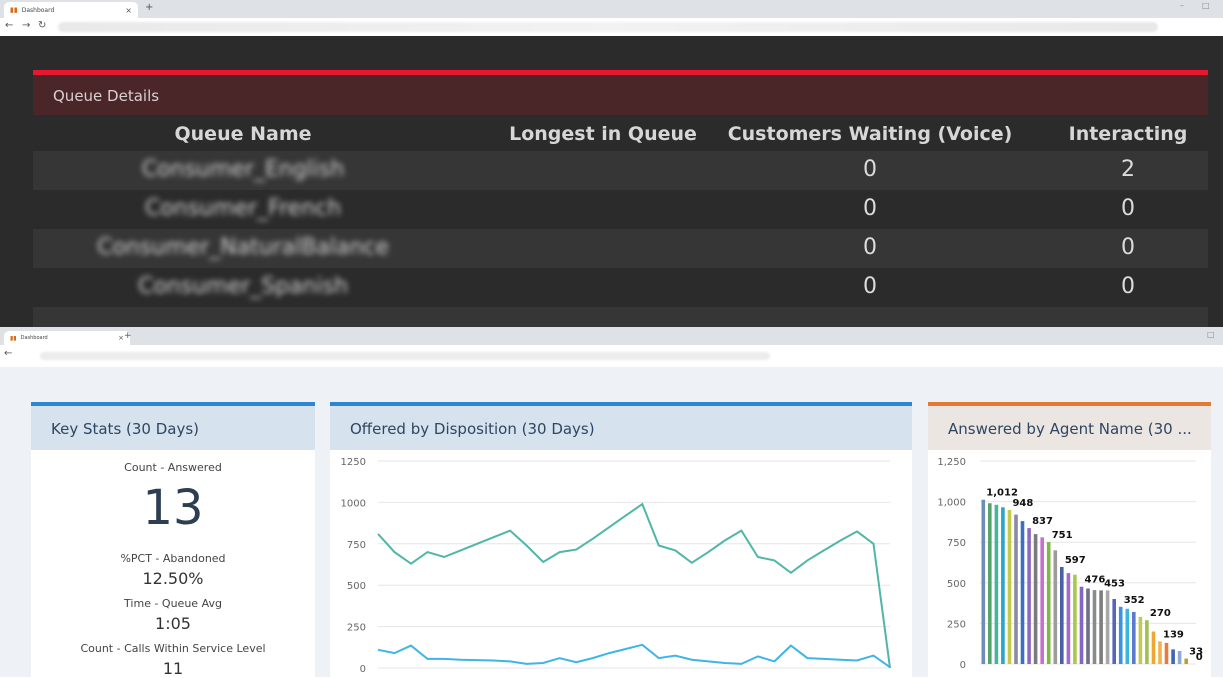 This screenshot has width=1223, height=678. What do you see at coordinates (353, 503) in the screenshot?
I see `y-tick-label: 1000` at bounding box center [353, 503].